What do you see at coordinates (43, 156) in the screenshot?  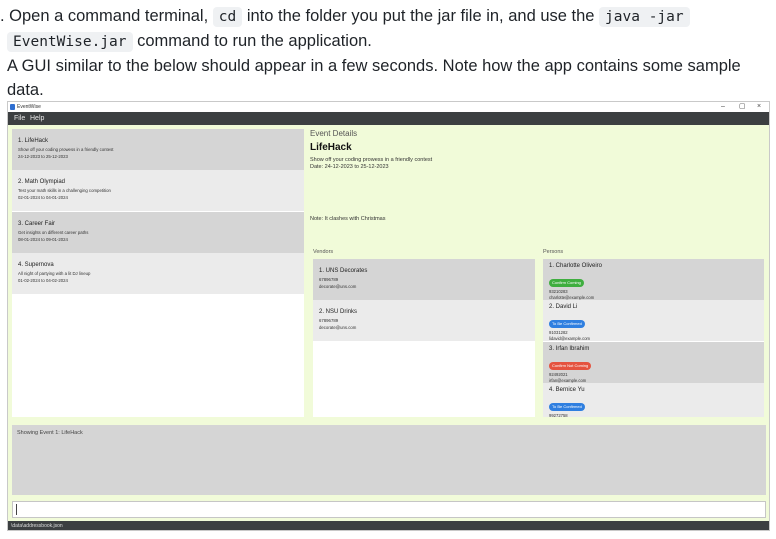 I see `event-dates: 24-12-2023 to 25-12-2023` at bounding box center [43, 156].